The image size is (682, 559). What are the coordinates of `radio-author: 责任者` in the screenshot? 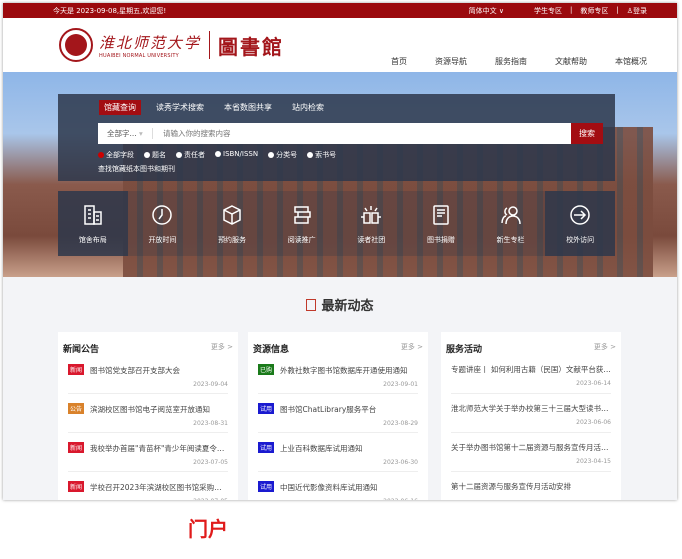 It's located at (190, 155).